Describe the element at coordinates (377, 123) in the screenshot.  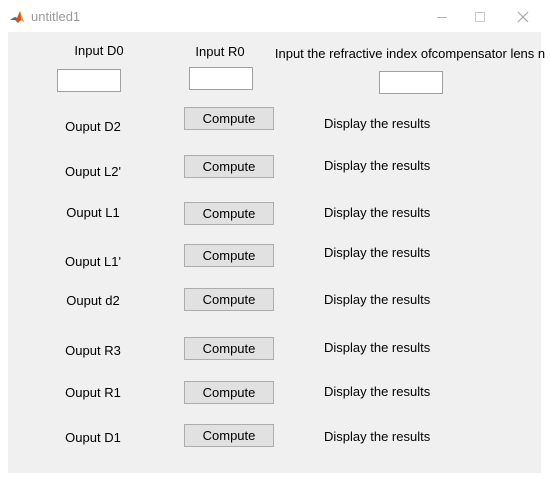
I see `output-d2-result: Display the results` at that location.